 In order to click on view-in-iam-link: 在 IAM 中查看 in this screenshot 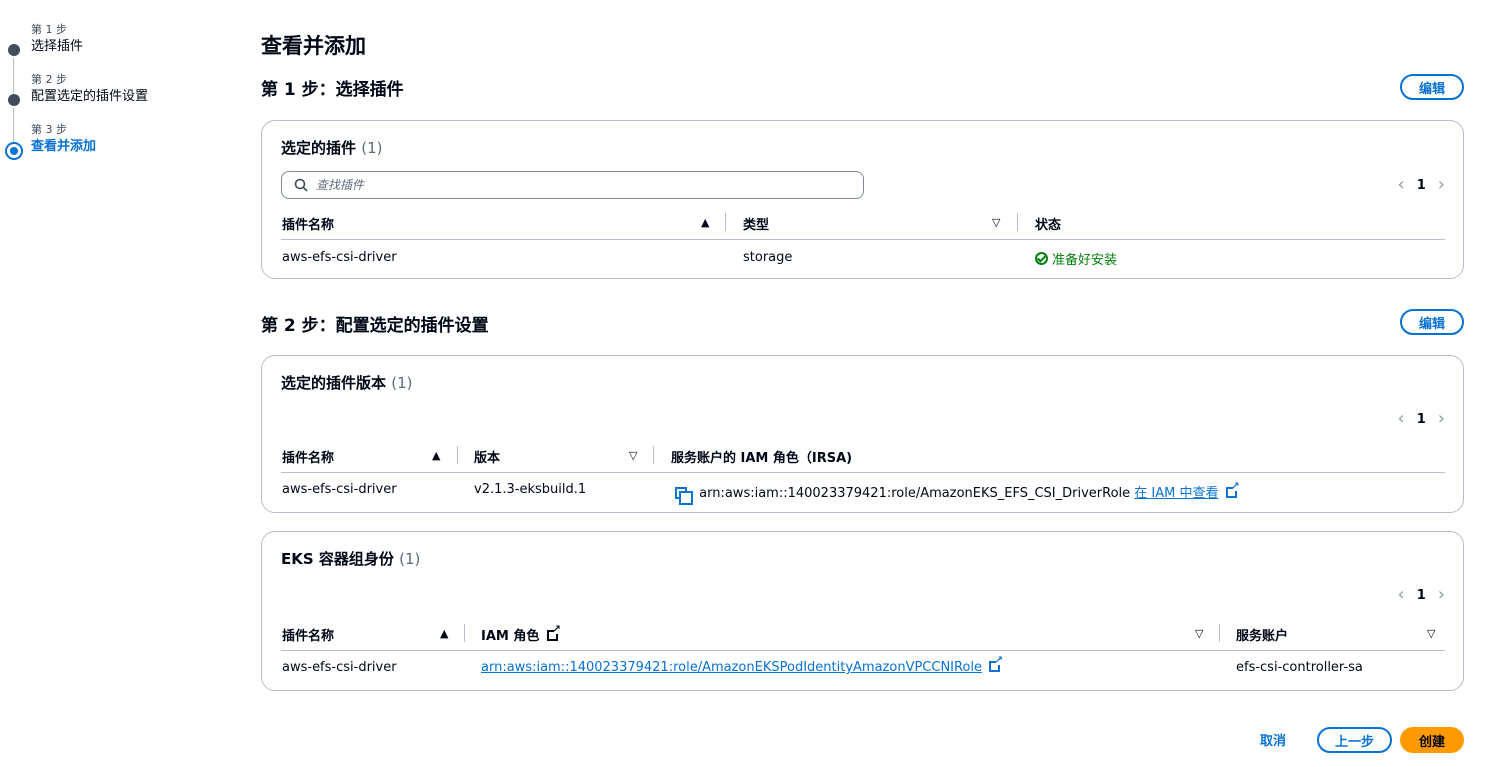, I will do `click(1176, 493)`.